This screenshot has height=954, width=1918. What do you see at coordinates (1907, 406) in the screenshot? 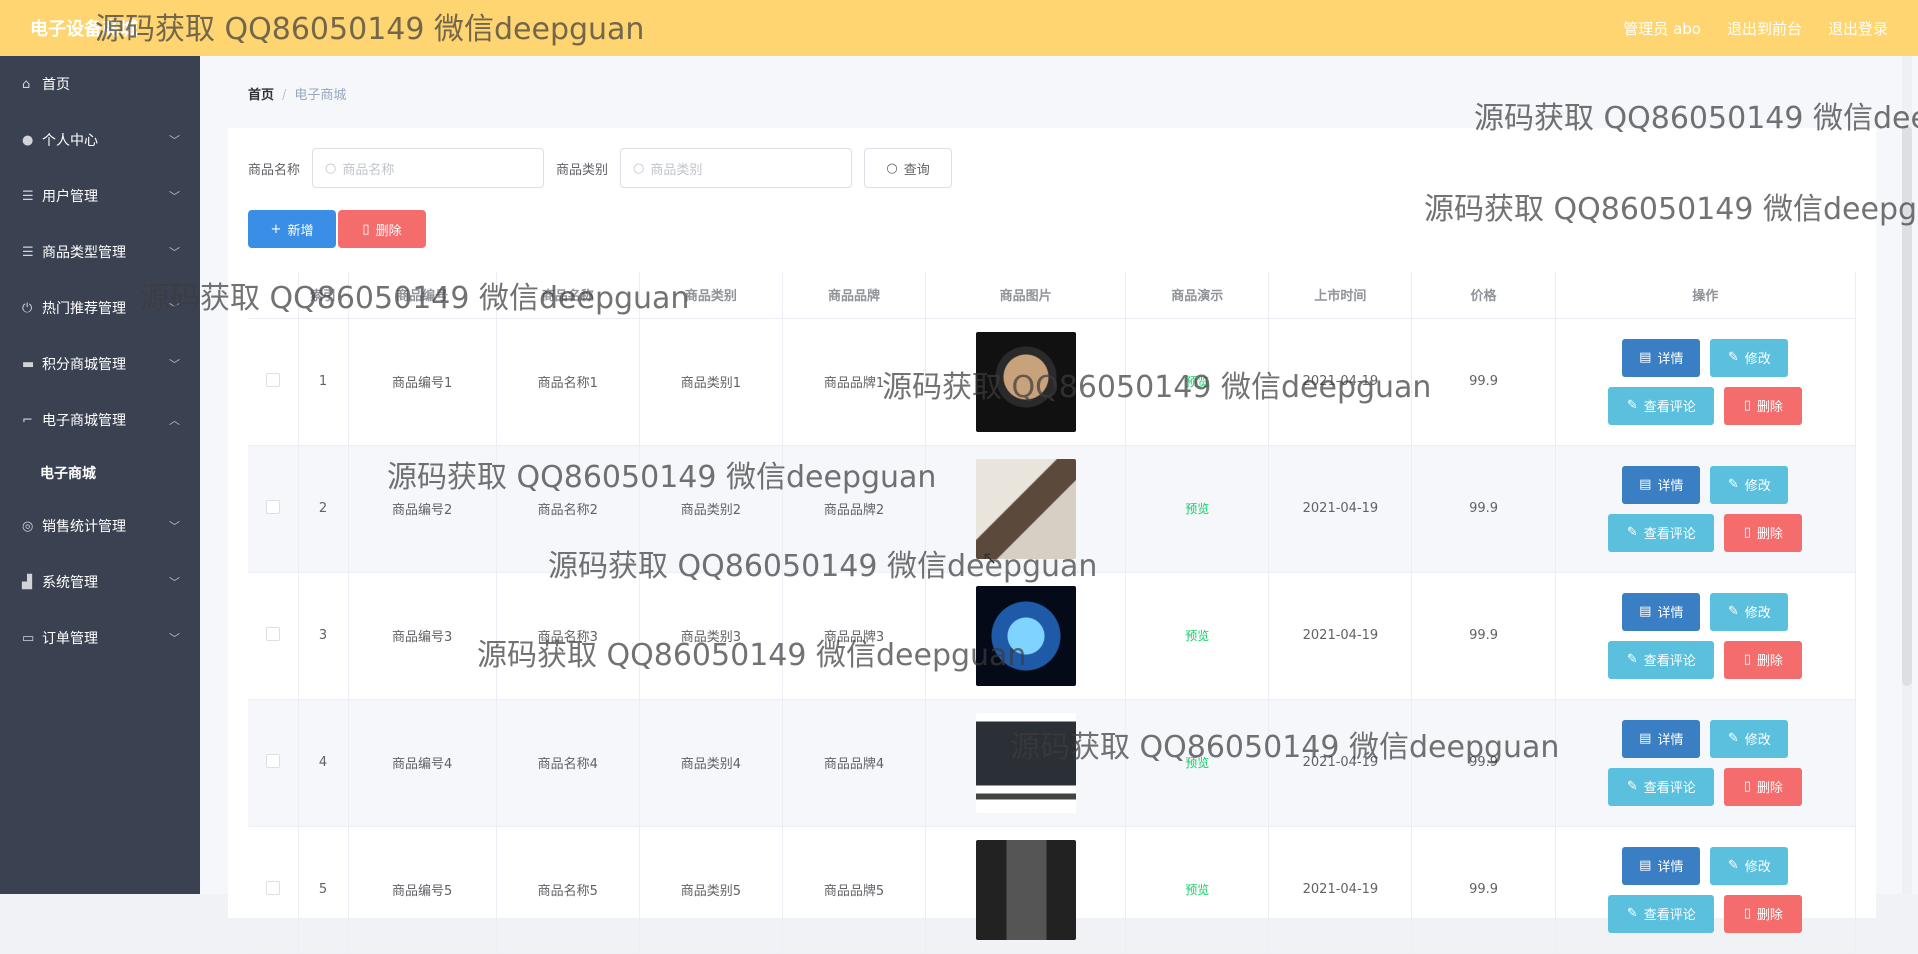
I see `scrollbar-thumb` at bounding box center [1907, 406].